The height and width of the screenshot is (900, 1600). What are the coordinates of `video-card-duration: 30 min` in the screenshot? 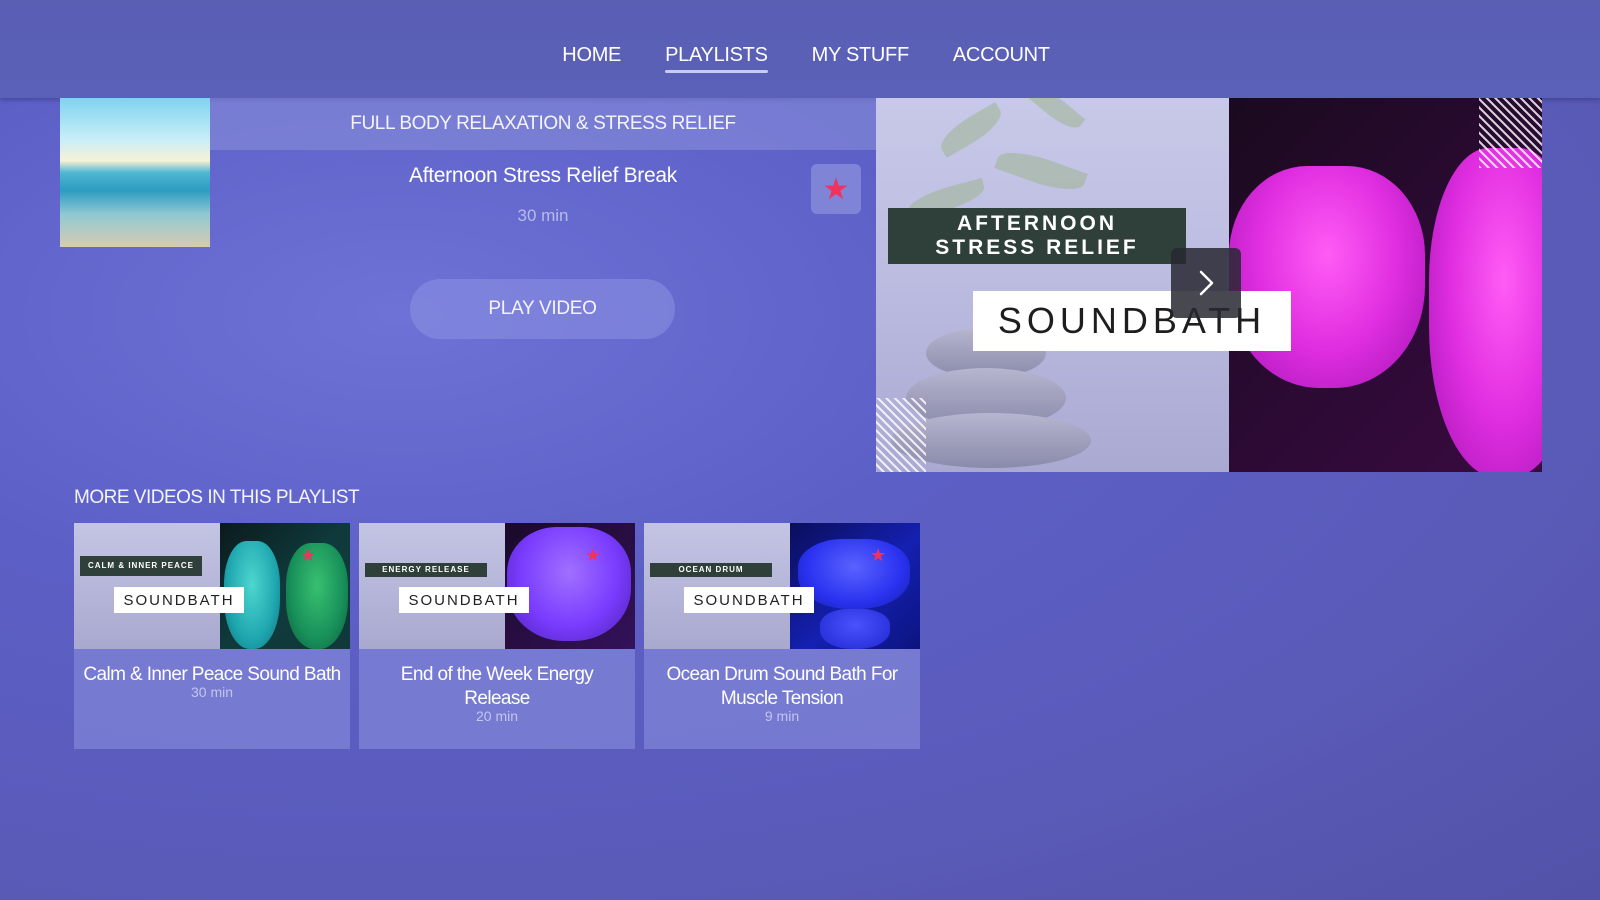 It's located at (212, 692).